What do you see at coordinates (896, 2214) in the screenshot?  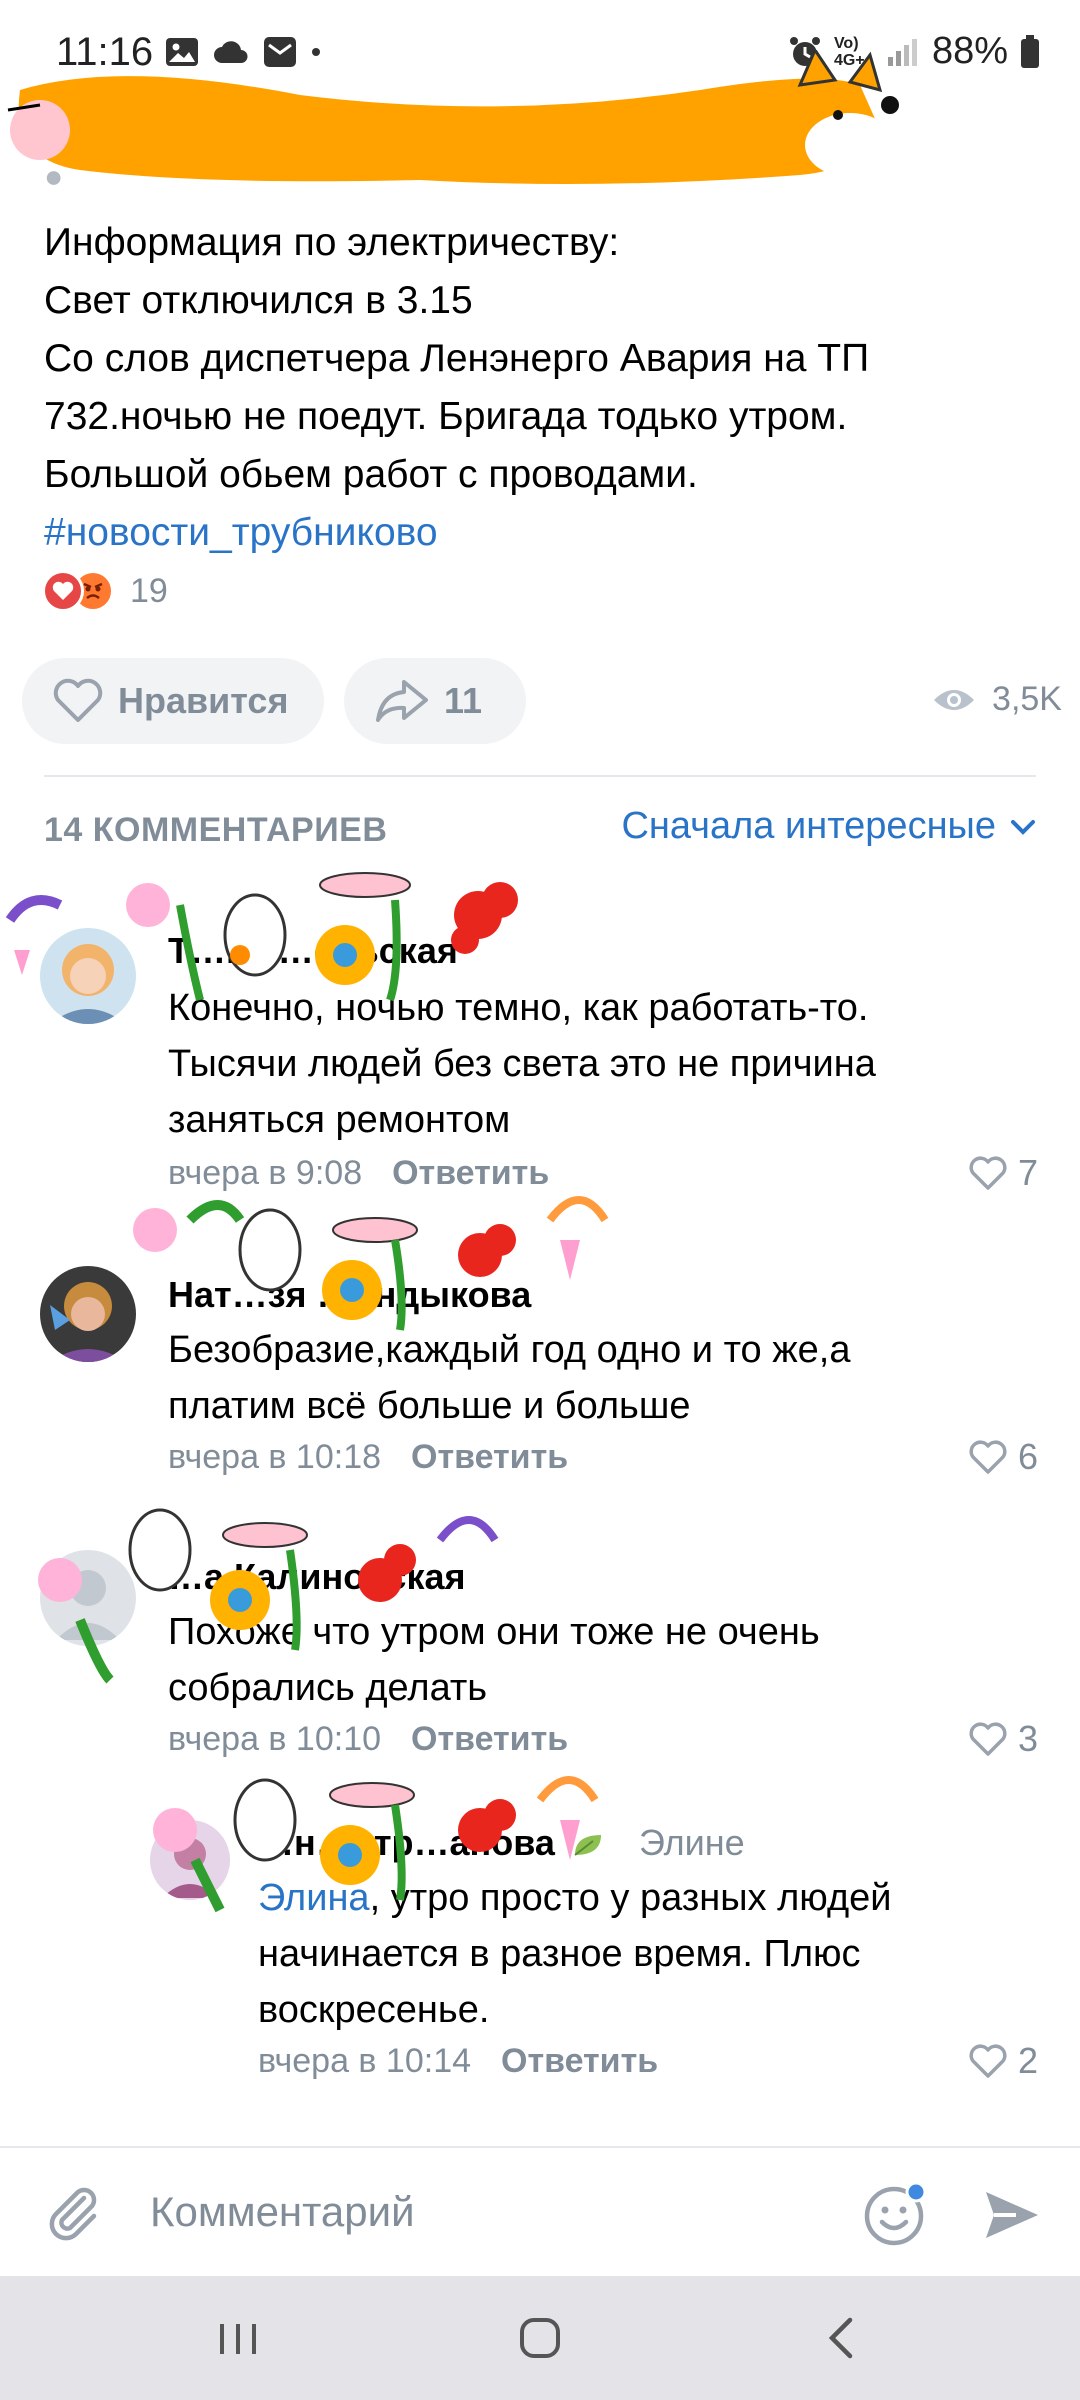 I see `emoji-icon` at bounding box center [896, 2214].